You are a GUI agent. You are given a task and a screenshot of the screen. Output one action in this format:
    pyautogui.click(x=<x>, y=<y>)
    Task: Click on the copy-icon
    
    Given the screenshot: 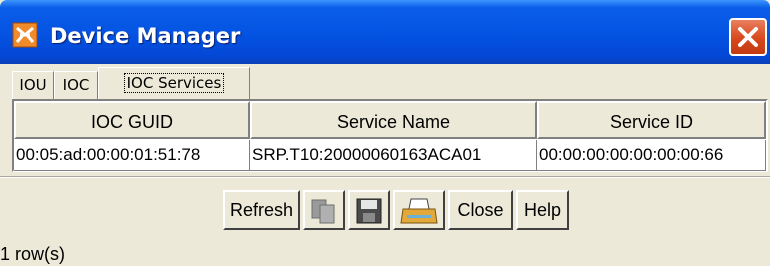 What is the action you would take?
    pyautogui.click(x=323, y=211)
    